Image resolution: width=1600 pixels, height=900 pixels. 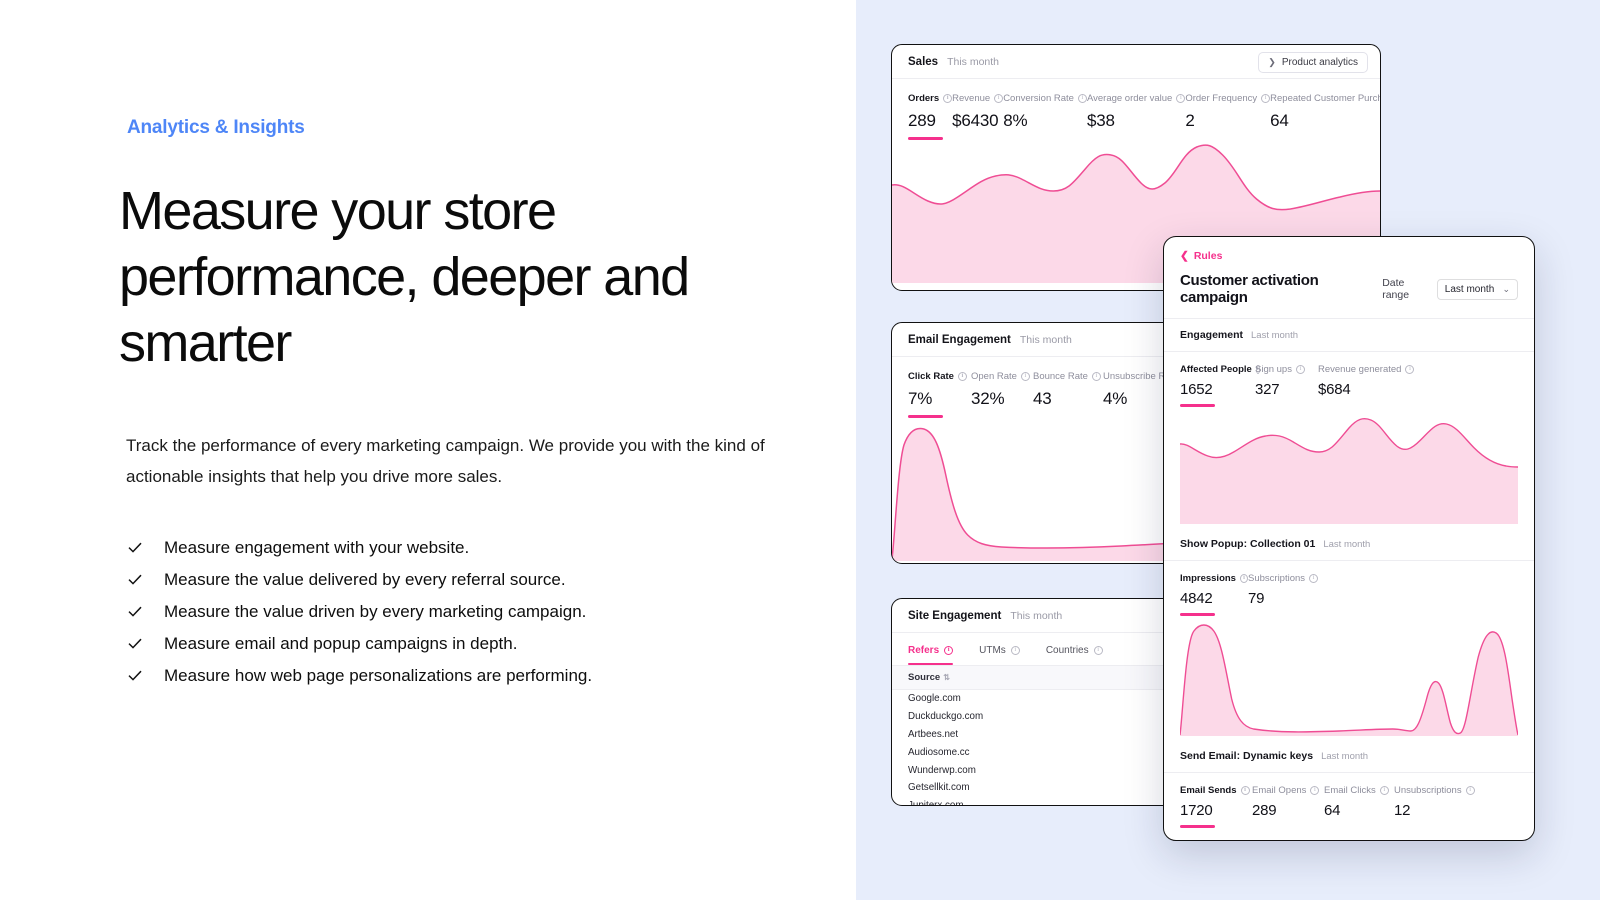 What do you see at coordinates (923, 62) in the screenshot?
I see `sales-card-title: Sales` at bounding box center [923, 62].